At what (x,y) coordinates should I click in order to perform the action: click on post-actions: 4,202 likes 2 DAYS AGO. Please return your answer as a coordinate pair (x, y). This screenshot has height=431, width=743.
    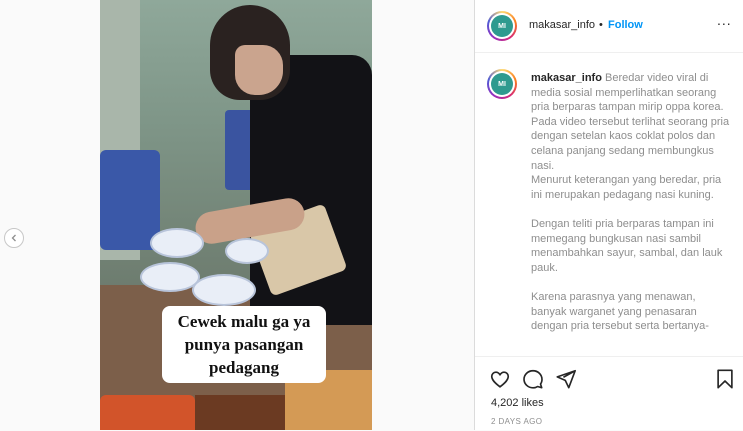
    Looking at the image, I should click on (609, 393).